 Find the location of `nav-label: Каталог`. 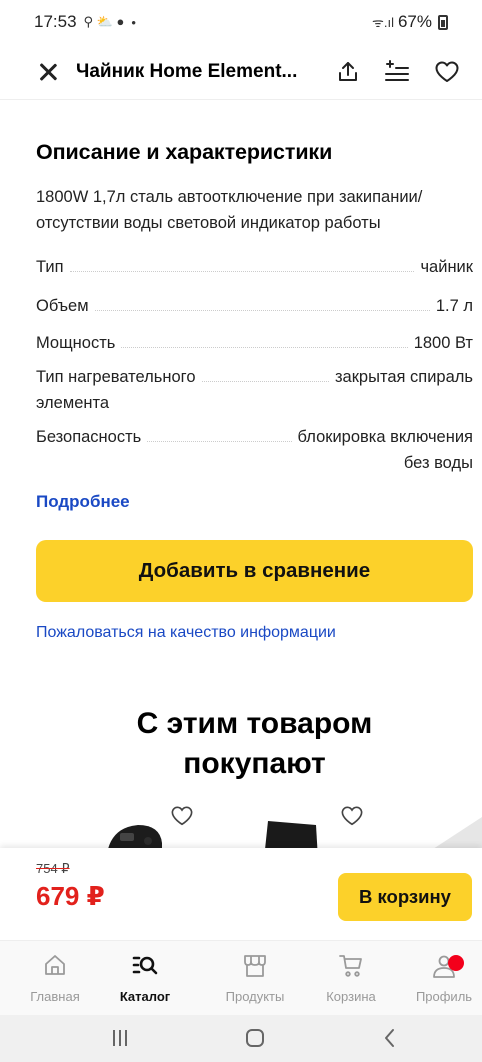

nav-label: Каталог is located at coordinates (145, 996).